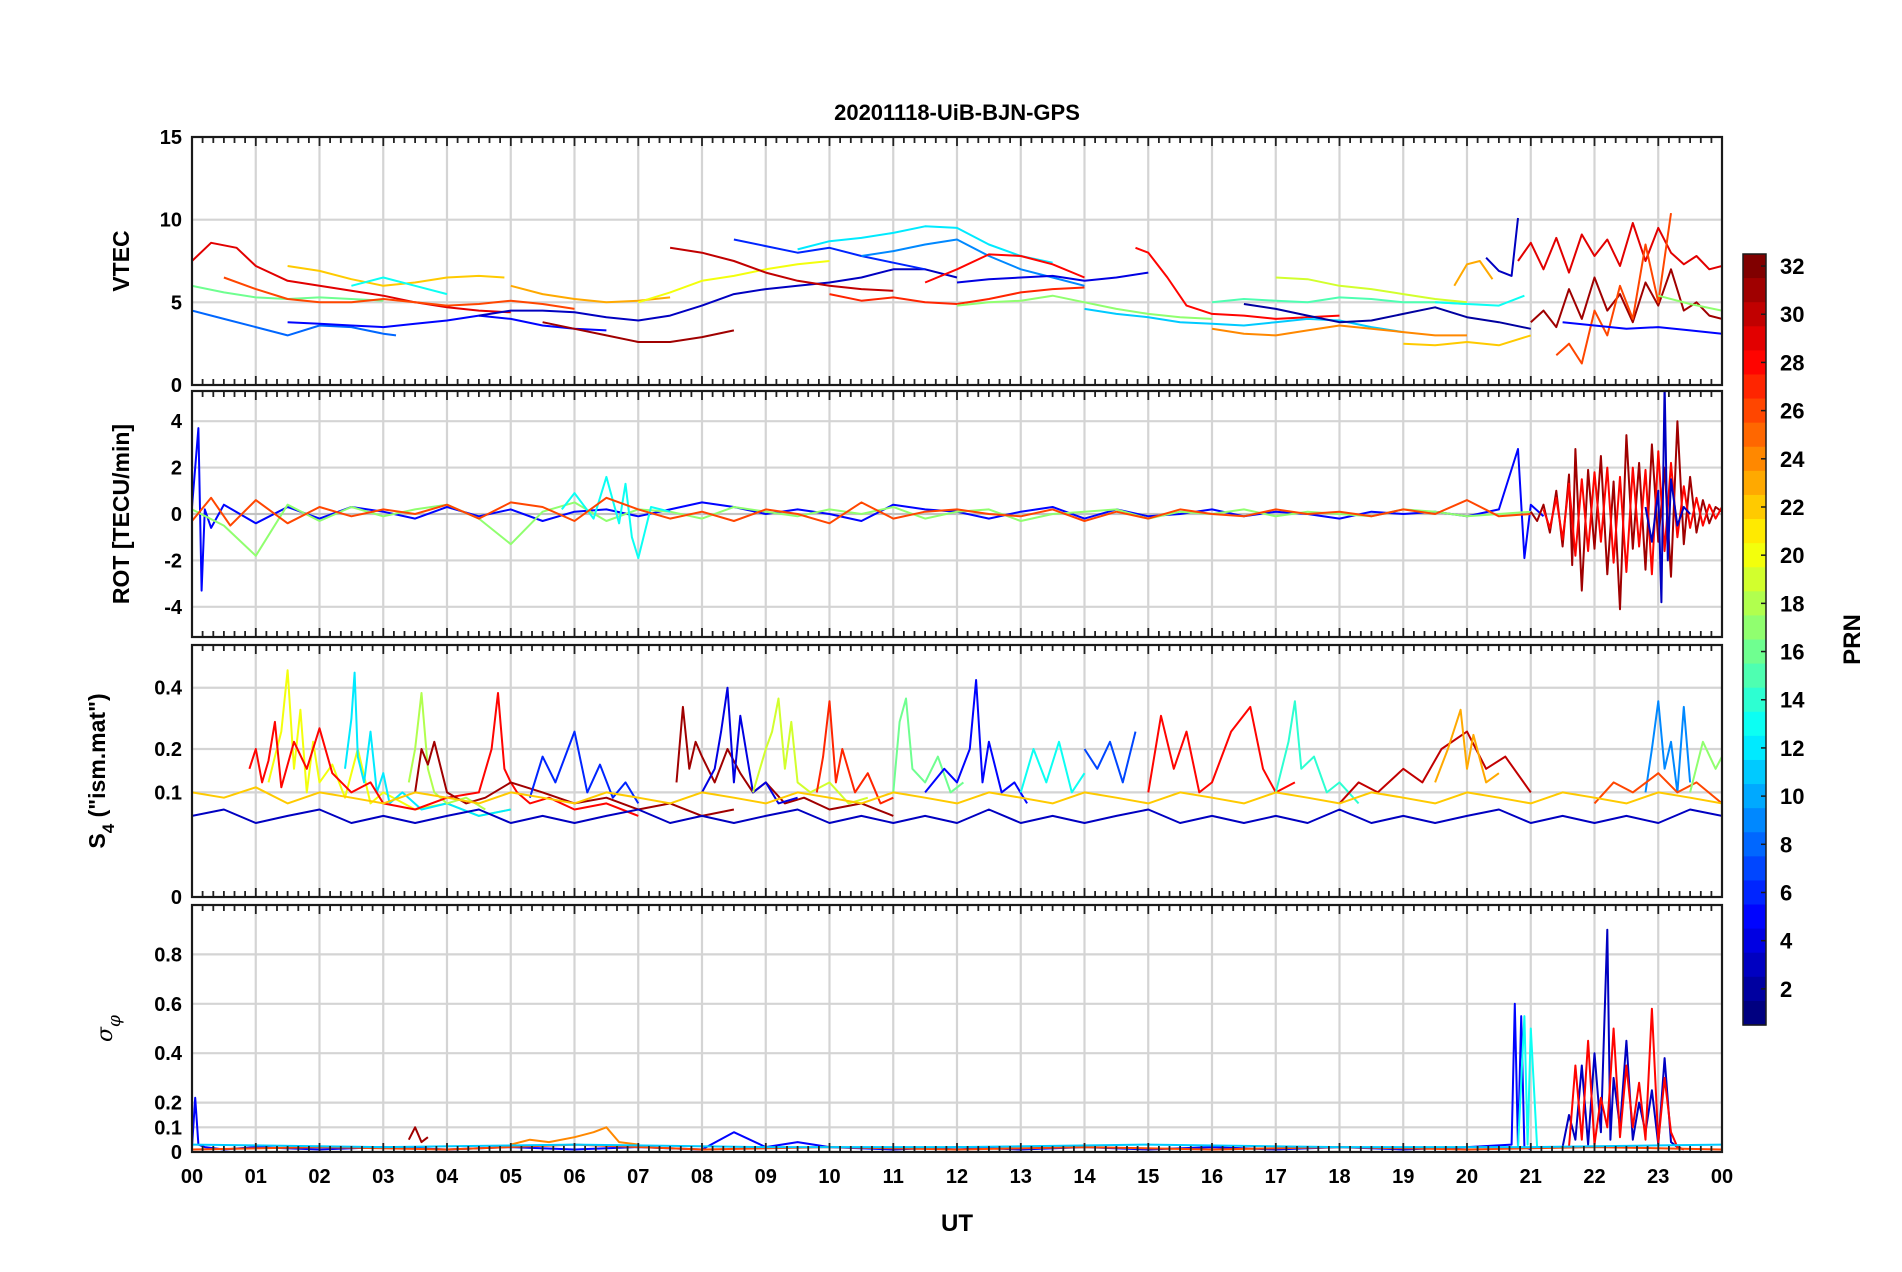 This screenshot has height=1272, width=1902. What do you see at coordinates (121, 260) in the screenshot?
I see `y-axis-label: VTEC` at bounding box center [121, 260].